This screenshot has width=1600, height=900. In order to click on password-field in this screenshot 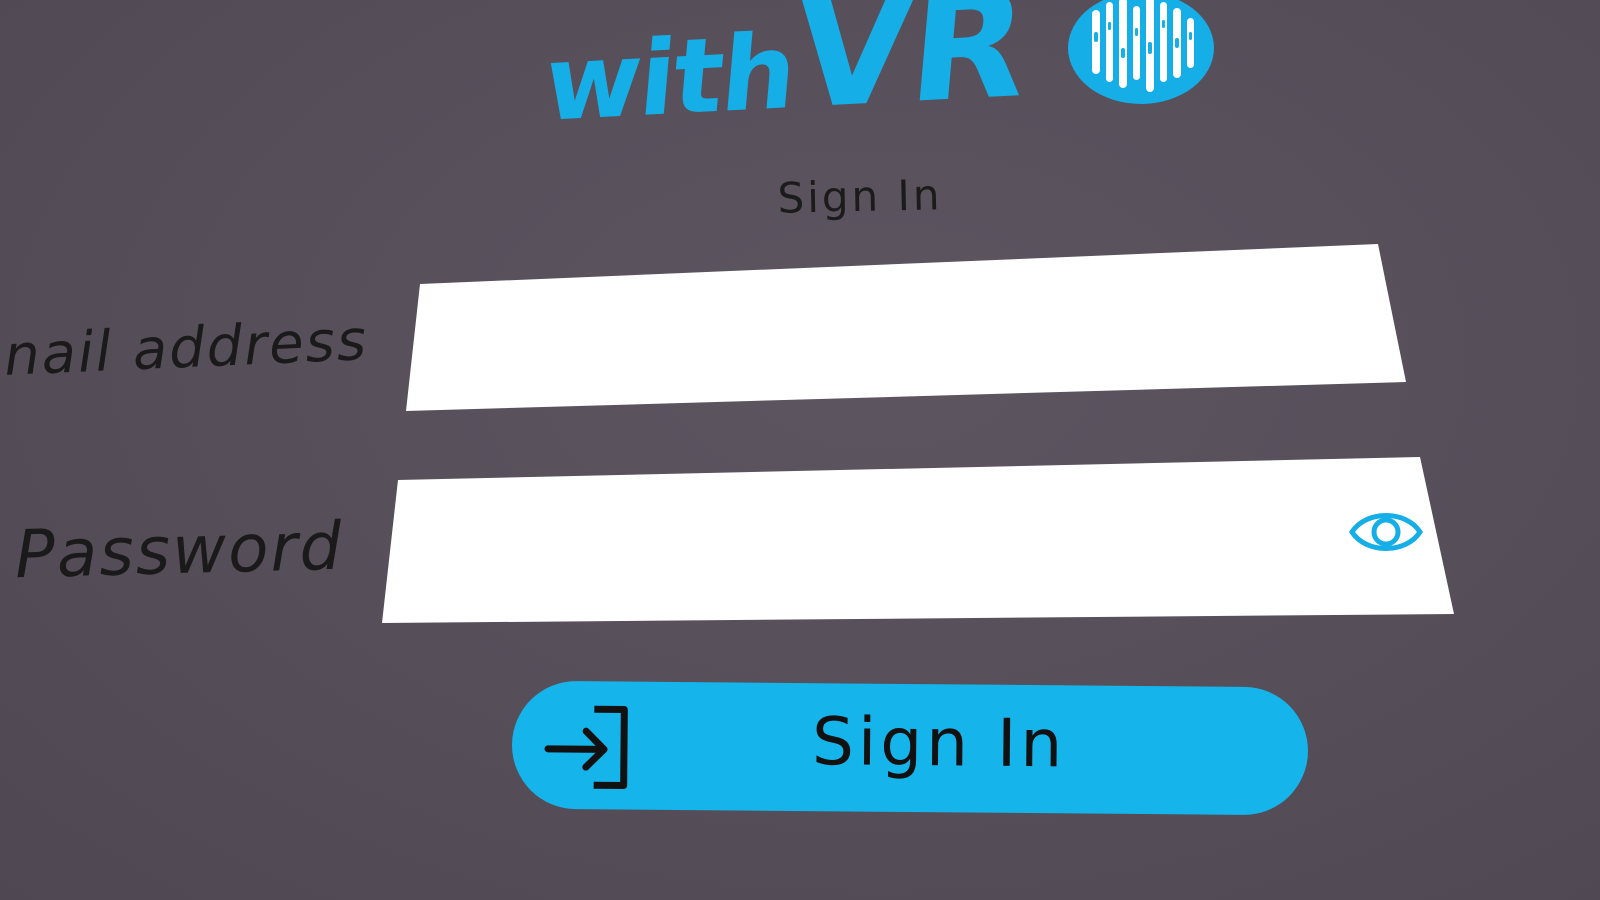, I will do `click(870, 530)`.